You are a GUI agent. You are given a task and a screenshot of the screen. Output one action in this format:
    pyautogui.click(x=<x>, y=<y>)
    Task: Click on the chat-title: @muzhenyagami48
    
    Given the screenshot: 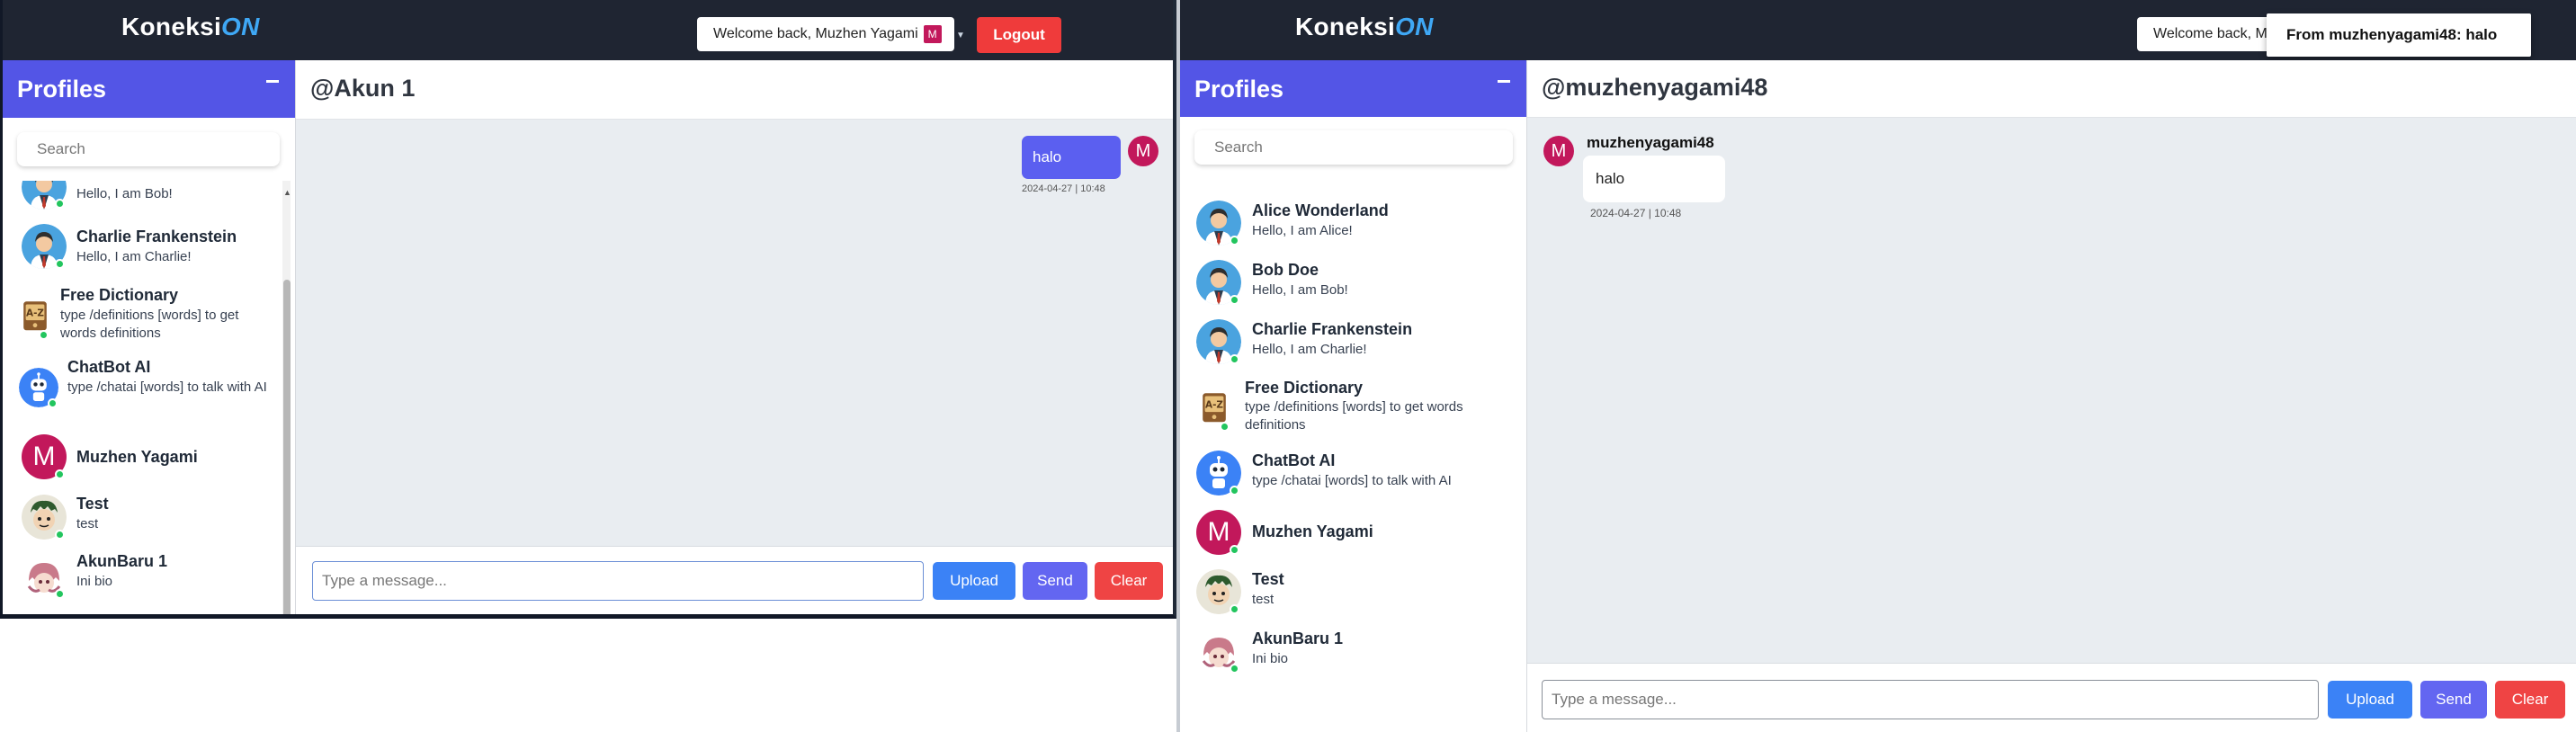 What is the action you would take?
    pyautogui.click(x=1655, y=87)
    